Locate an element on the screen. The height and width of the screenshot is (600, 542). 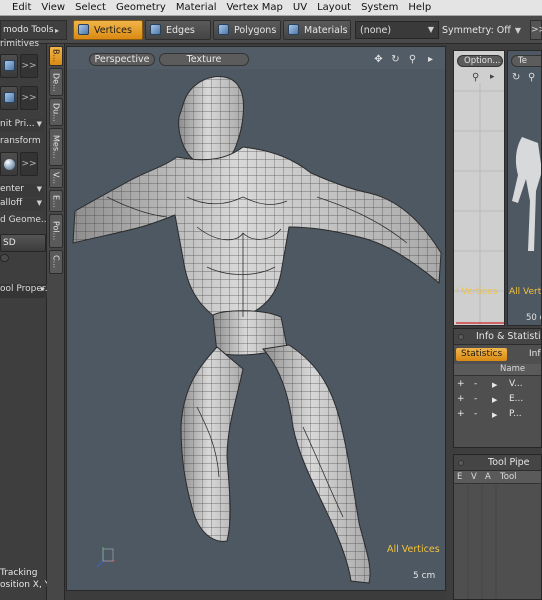
tab-statistics: Statistics is located at coordinates (482, 354).